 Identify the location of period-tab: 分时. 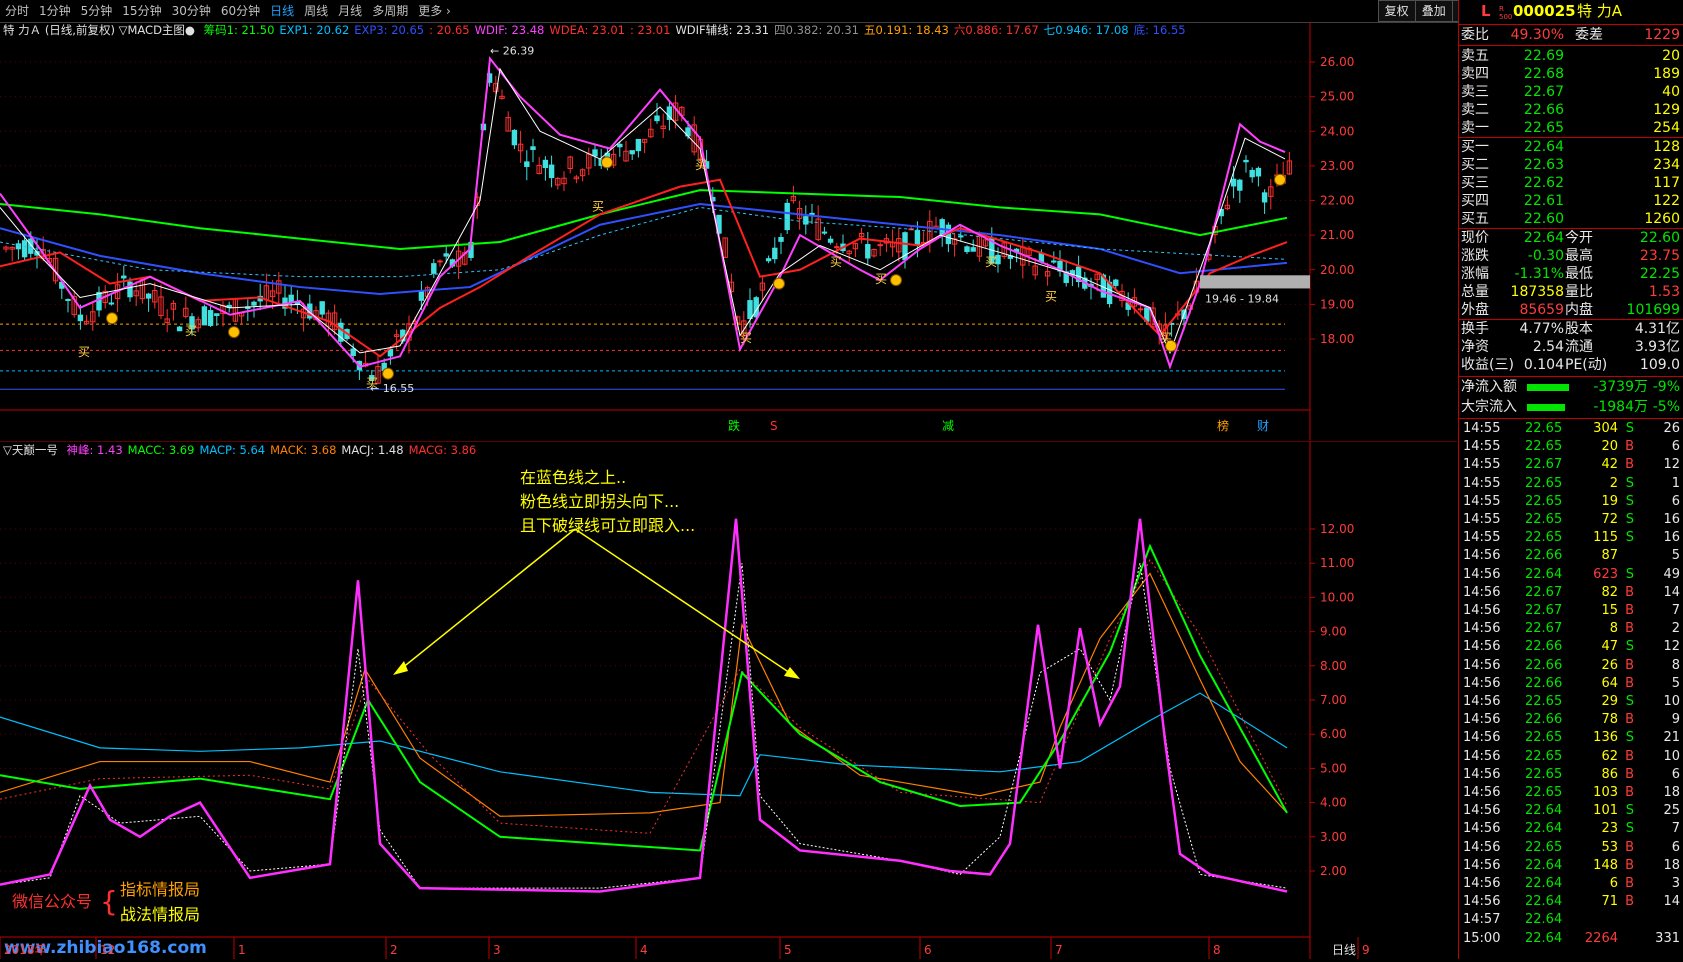
(17, 11).